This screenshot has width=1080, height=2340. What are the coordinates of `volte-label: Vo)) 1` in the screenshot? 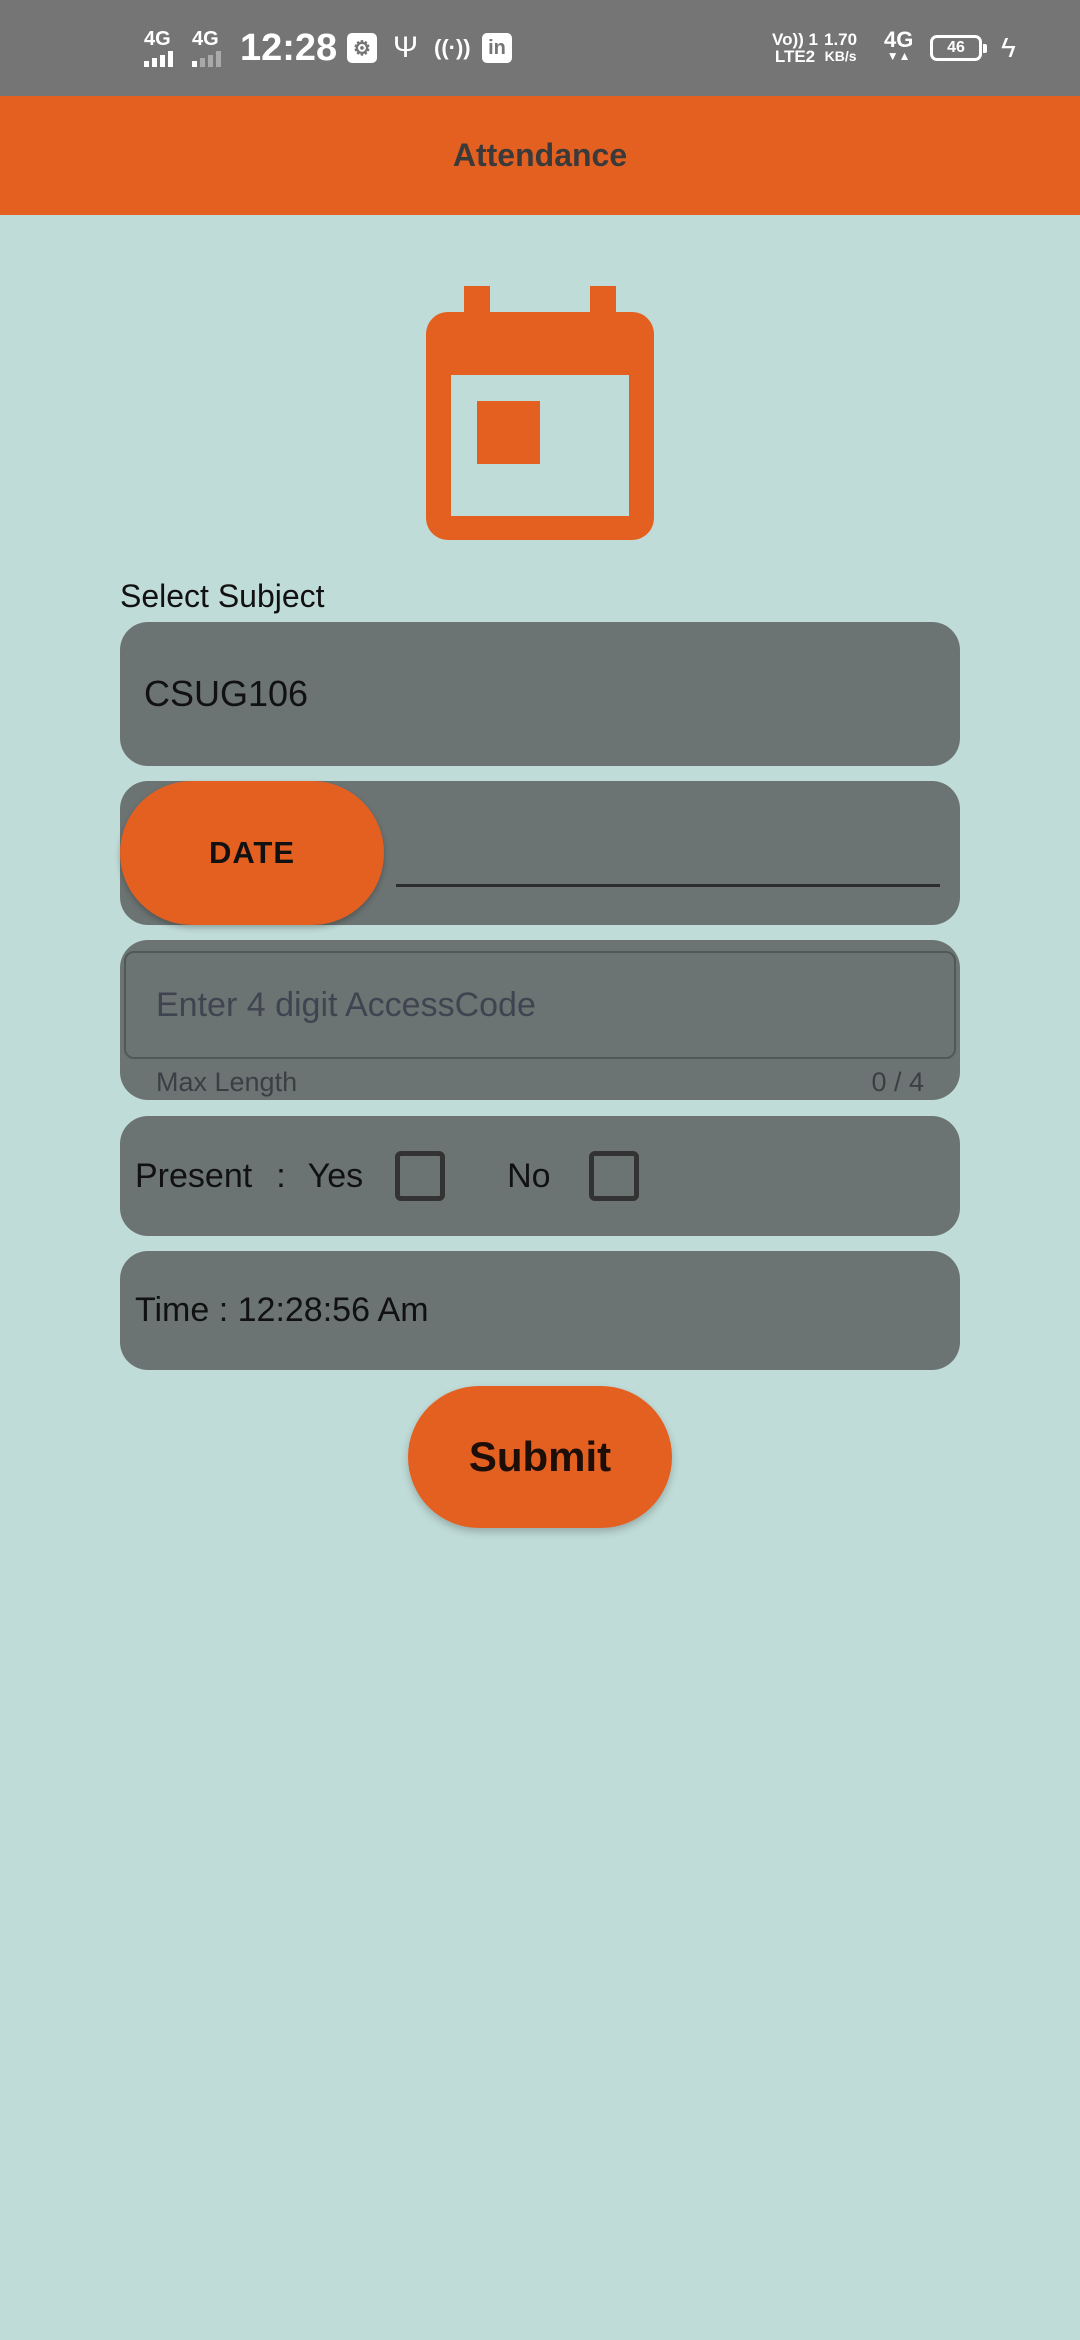 It's located at (795, 39).